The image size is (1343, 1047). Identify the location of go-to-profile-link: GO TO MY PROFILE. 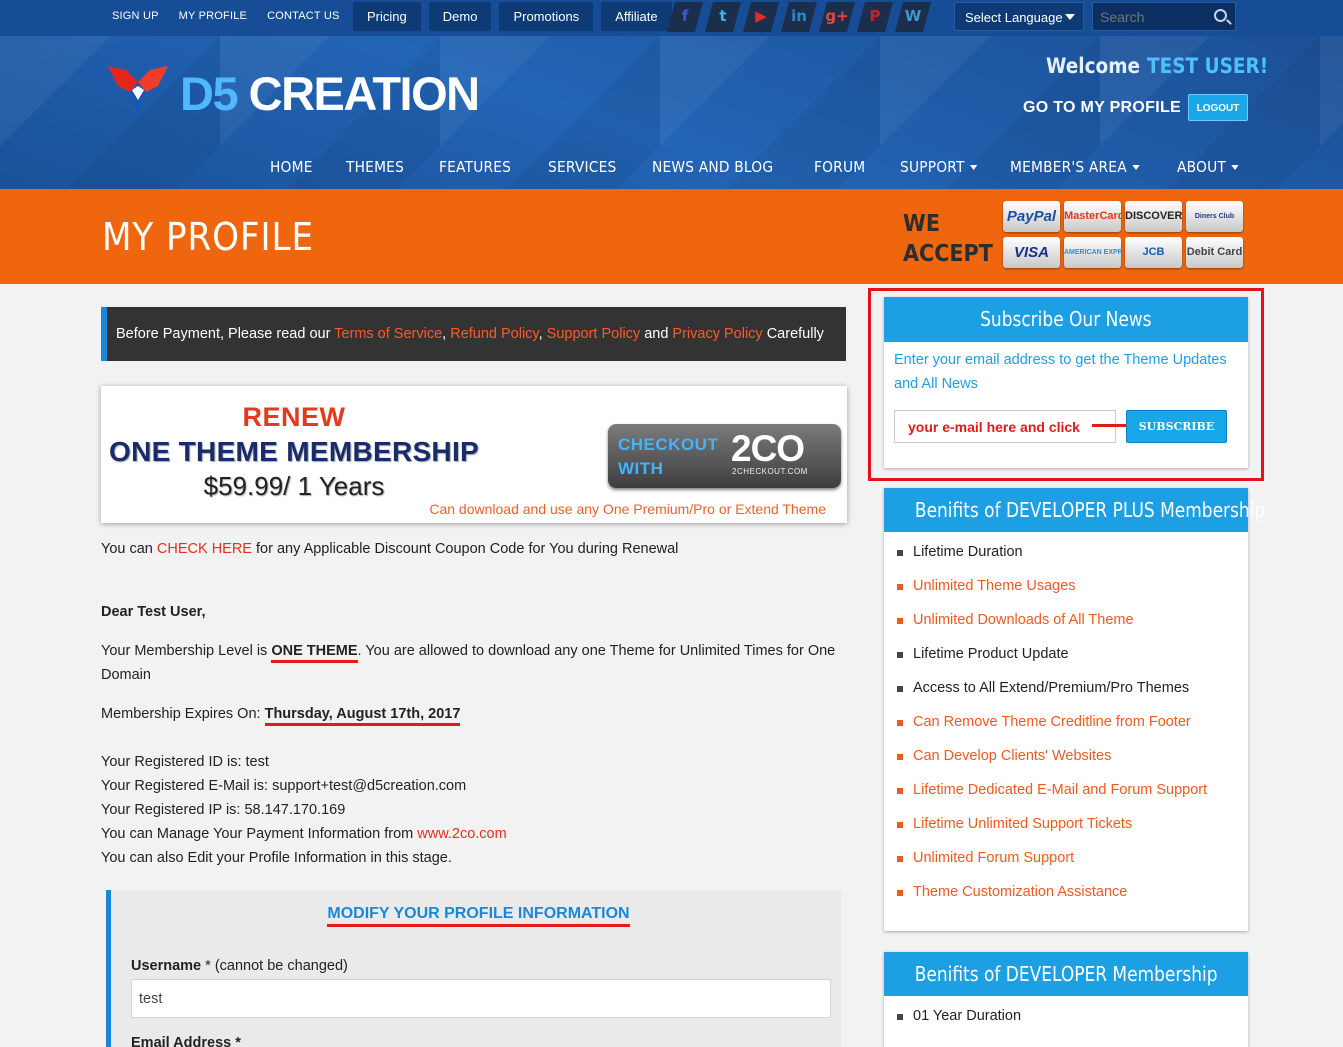
(1102, 108).